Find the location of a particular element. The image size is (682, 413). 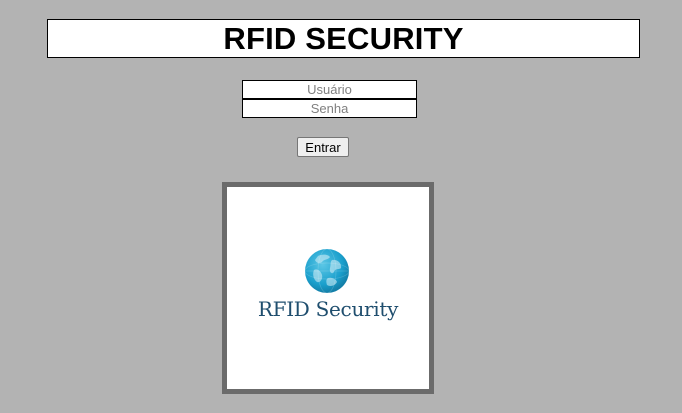

logo-text: RFID Security is located at coordinates (328, 309).